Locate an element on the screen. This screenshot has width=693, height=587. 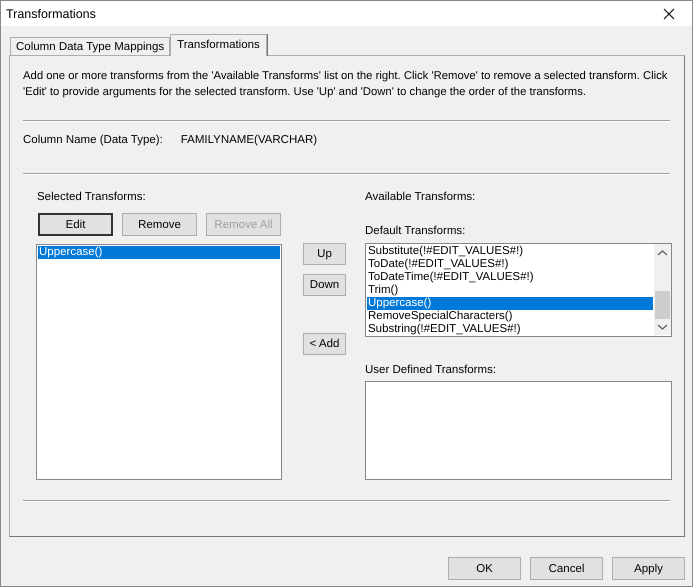
tab: Column Data Type Mappings is located at coordinates (90, 46).